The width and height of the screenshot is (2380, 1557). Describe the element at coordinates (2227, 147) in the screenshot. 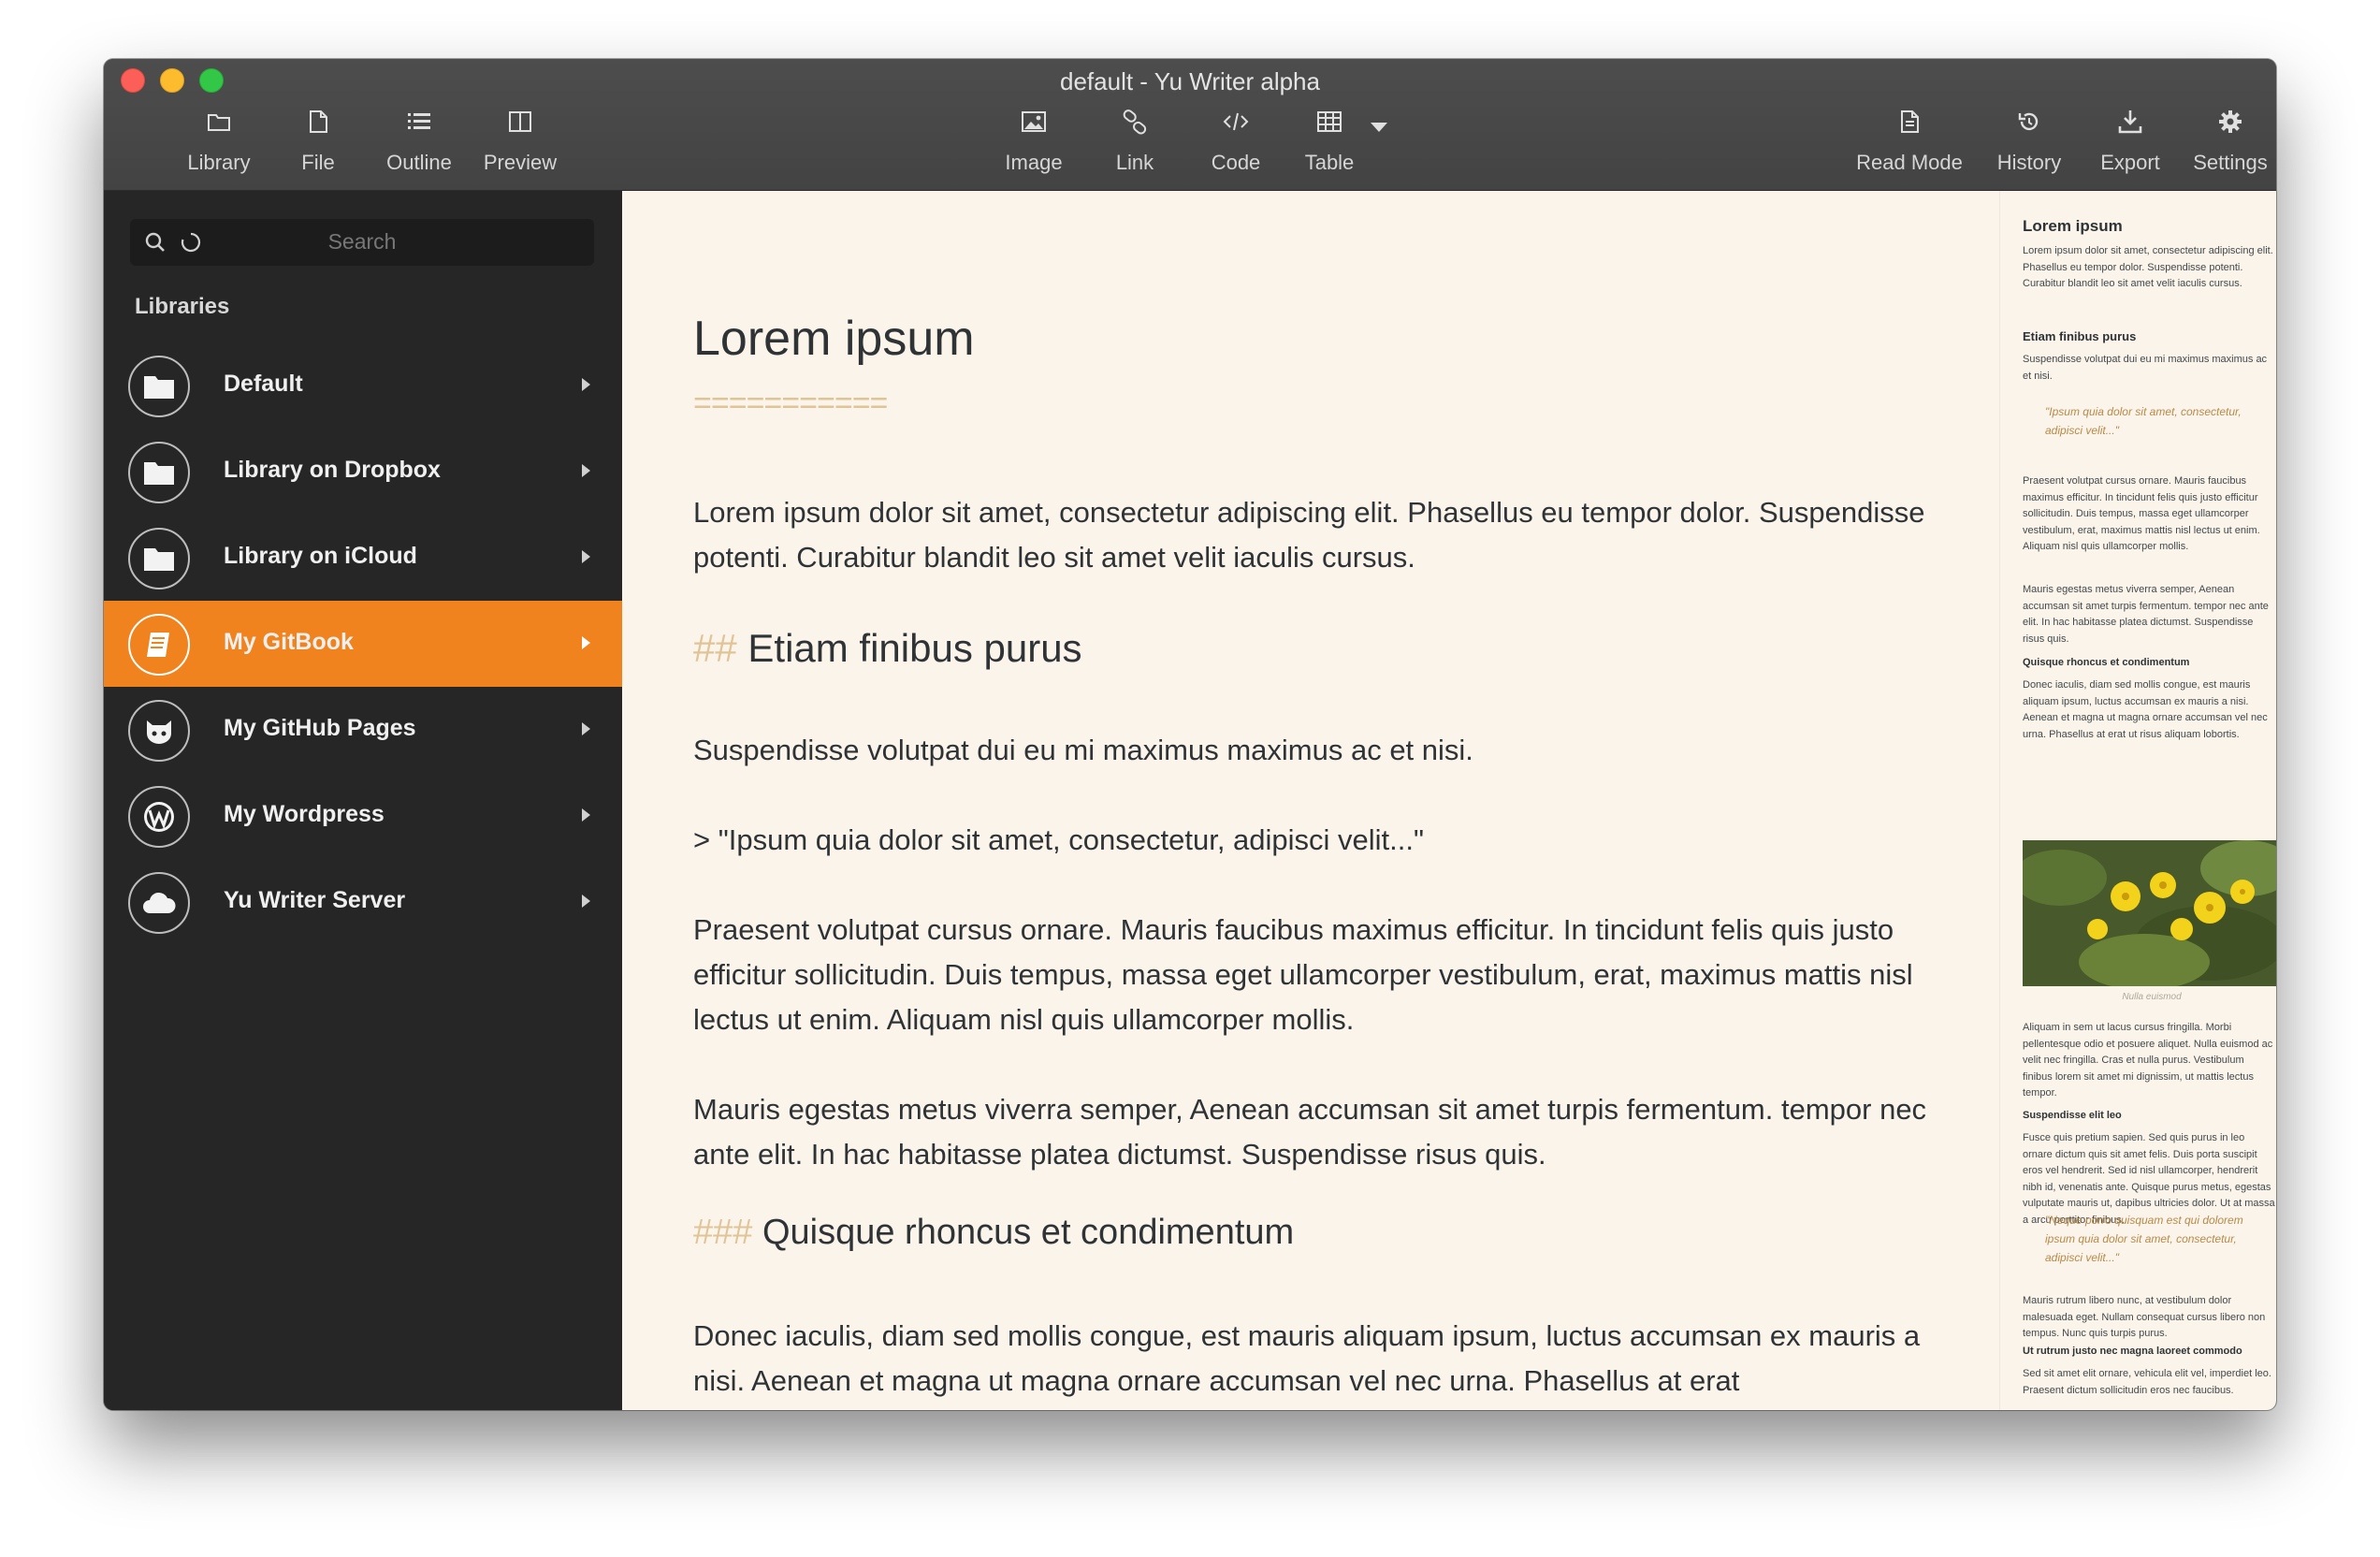

I see `settings-button: Settings` at that location.